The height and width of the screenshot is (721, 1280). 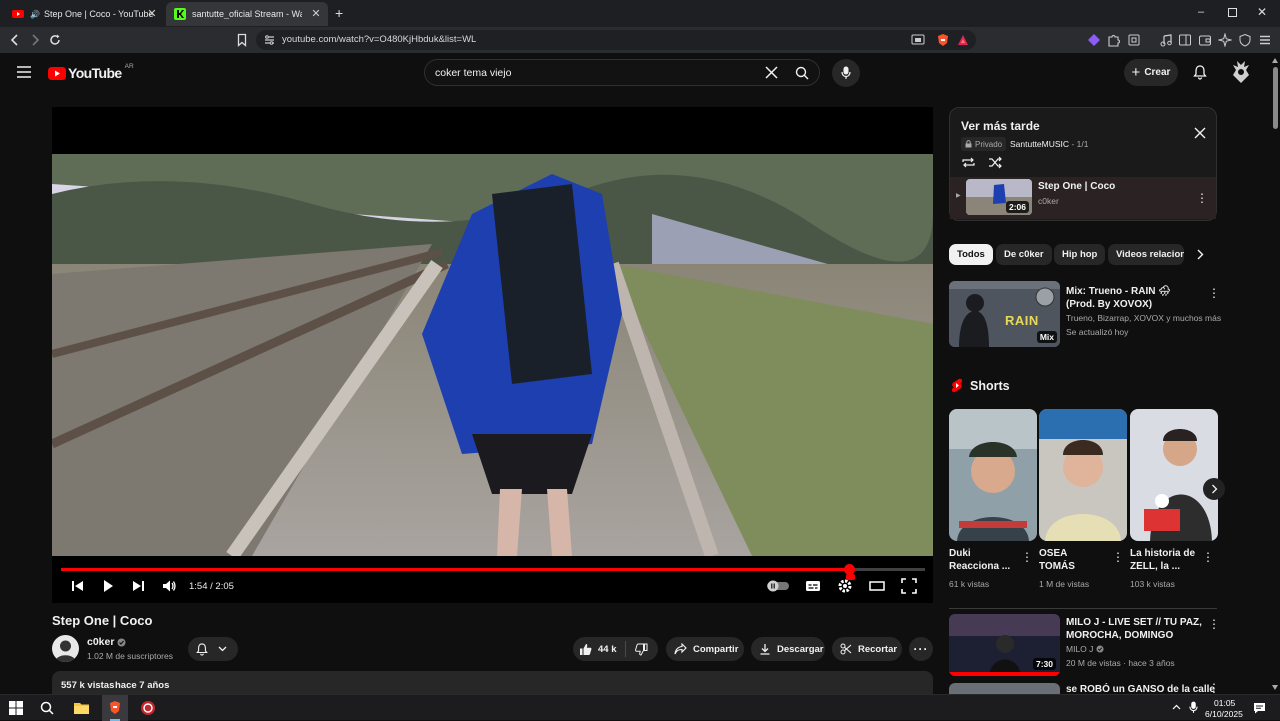 What do you see at coordinates (35, 40) in the screenshot?
I see `forward-icon` at bounding box center [35, 40].